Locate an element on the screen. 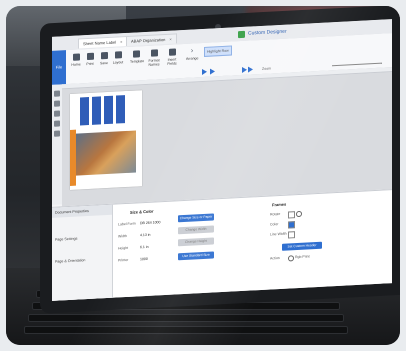  label-form-label: Label Form is located at coordinates (127, 224).